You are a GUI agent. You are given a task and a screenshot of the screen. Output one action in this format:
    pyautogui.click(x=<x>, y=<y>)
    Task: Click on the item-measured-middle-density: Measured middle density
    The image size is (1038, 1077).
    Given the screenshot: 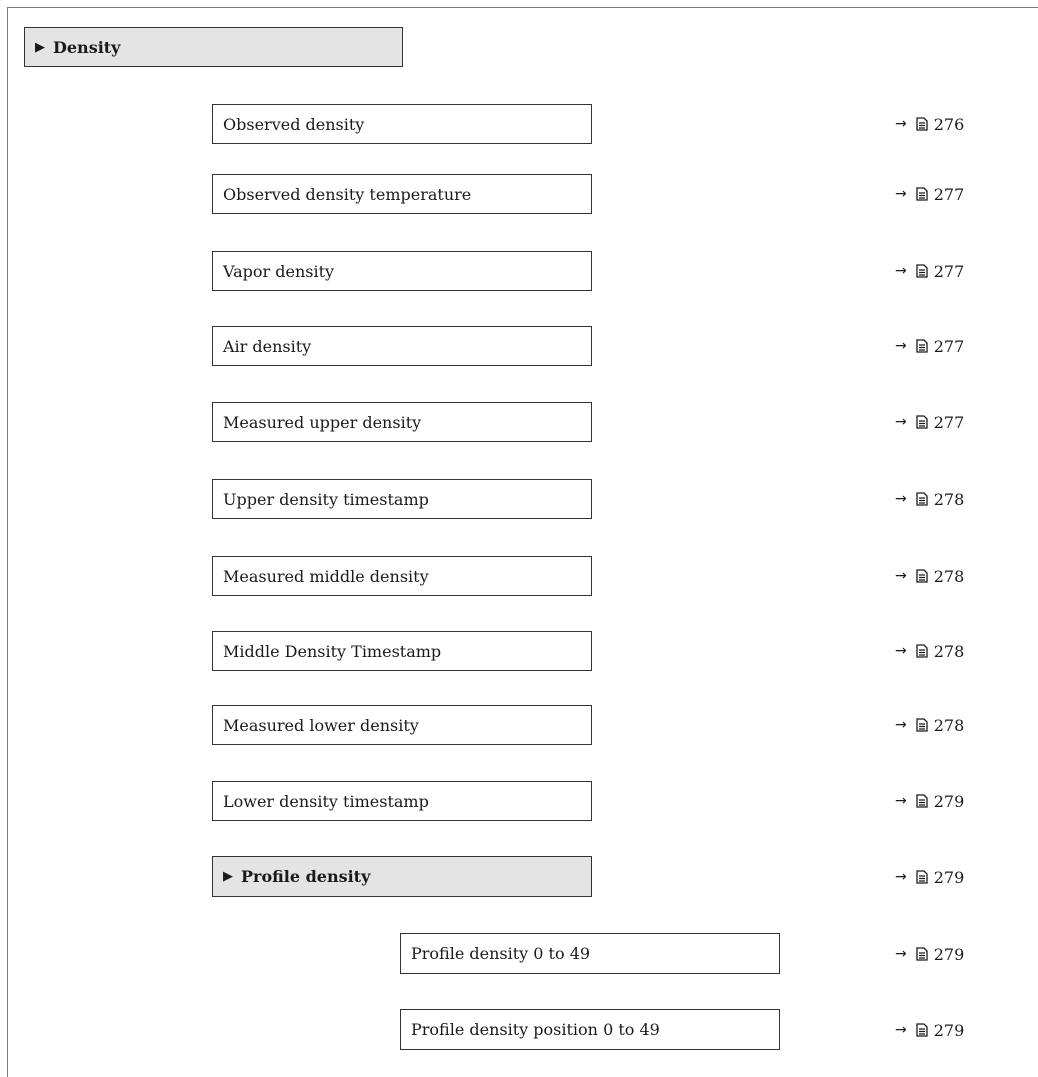 What is the action you would take?
    pyautogui.click(x=402, y=576)
    